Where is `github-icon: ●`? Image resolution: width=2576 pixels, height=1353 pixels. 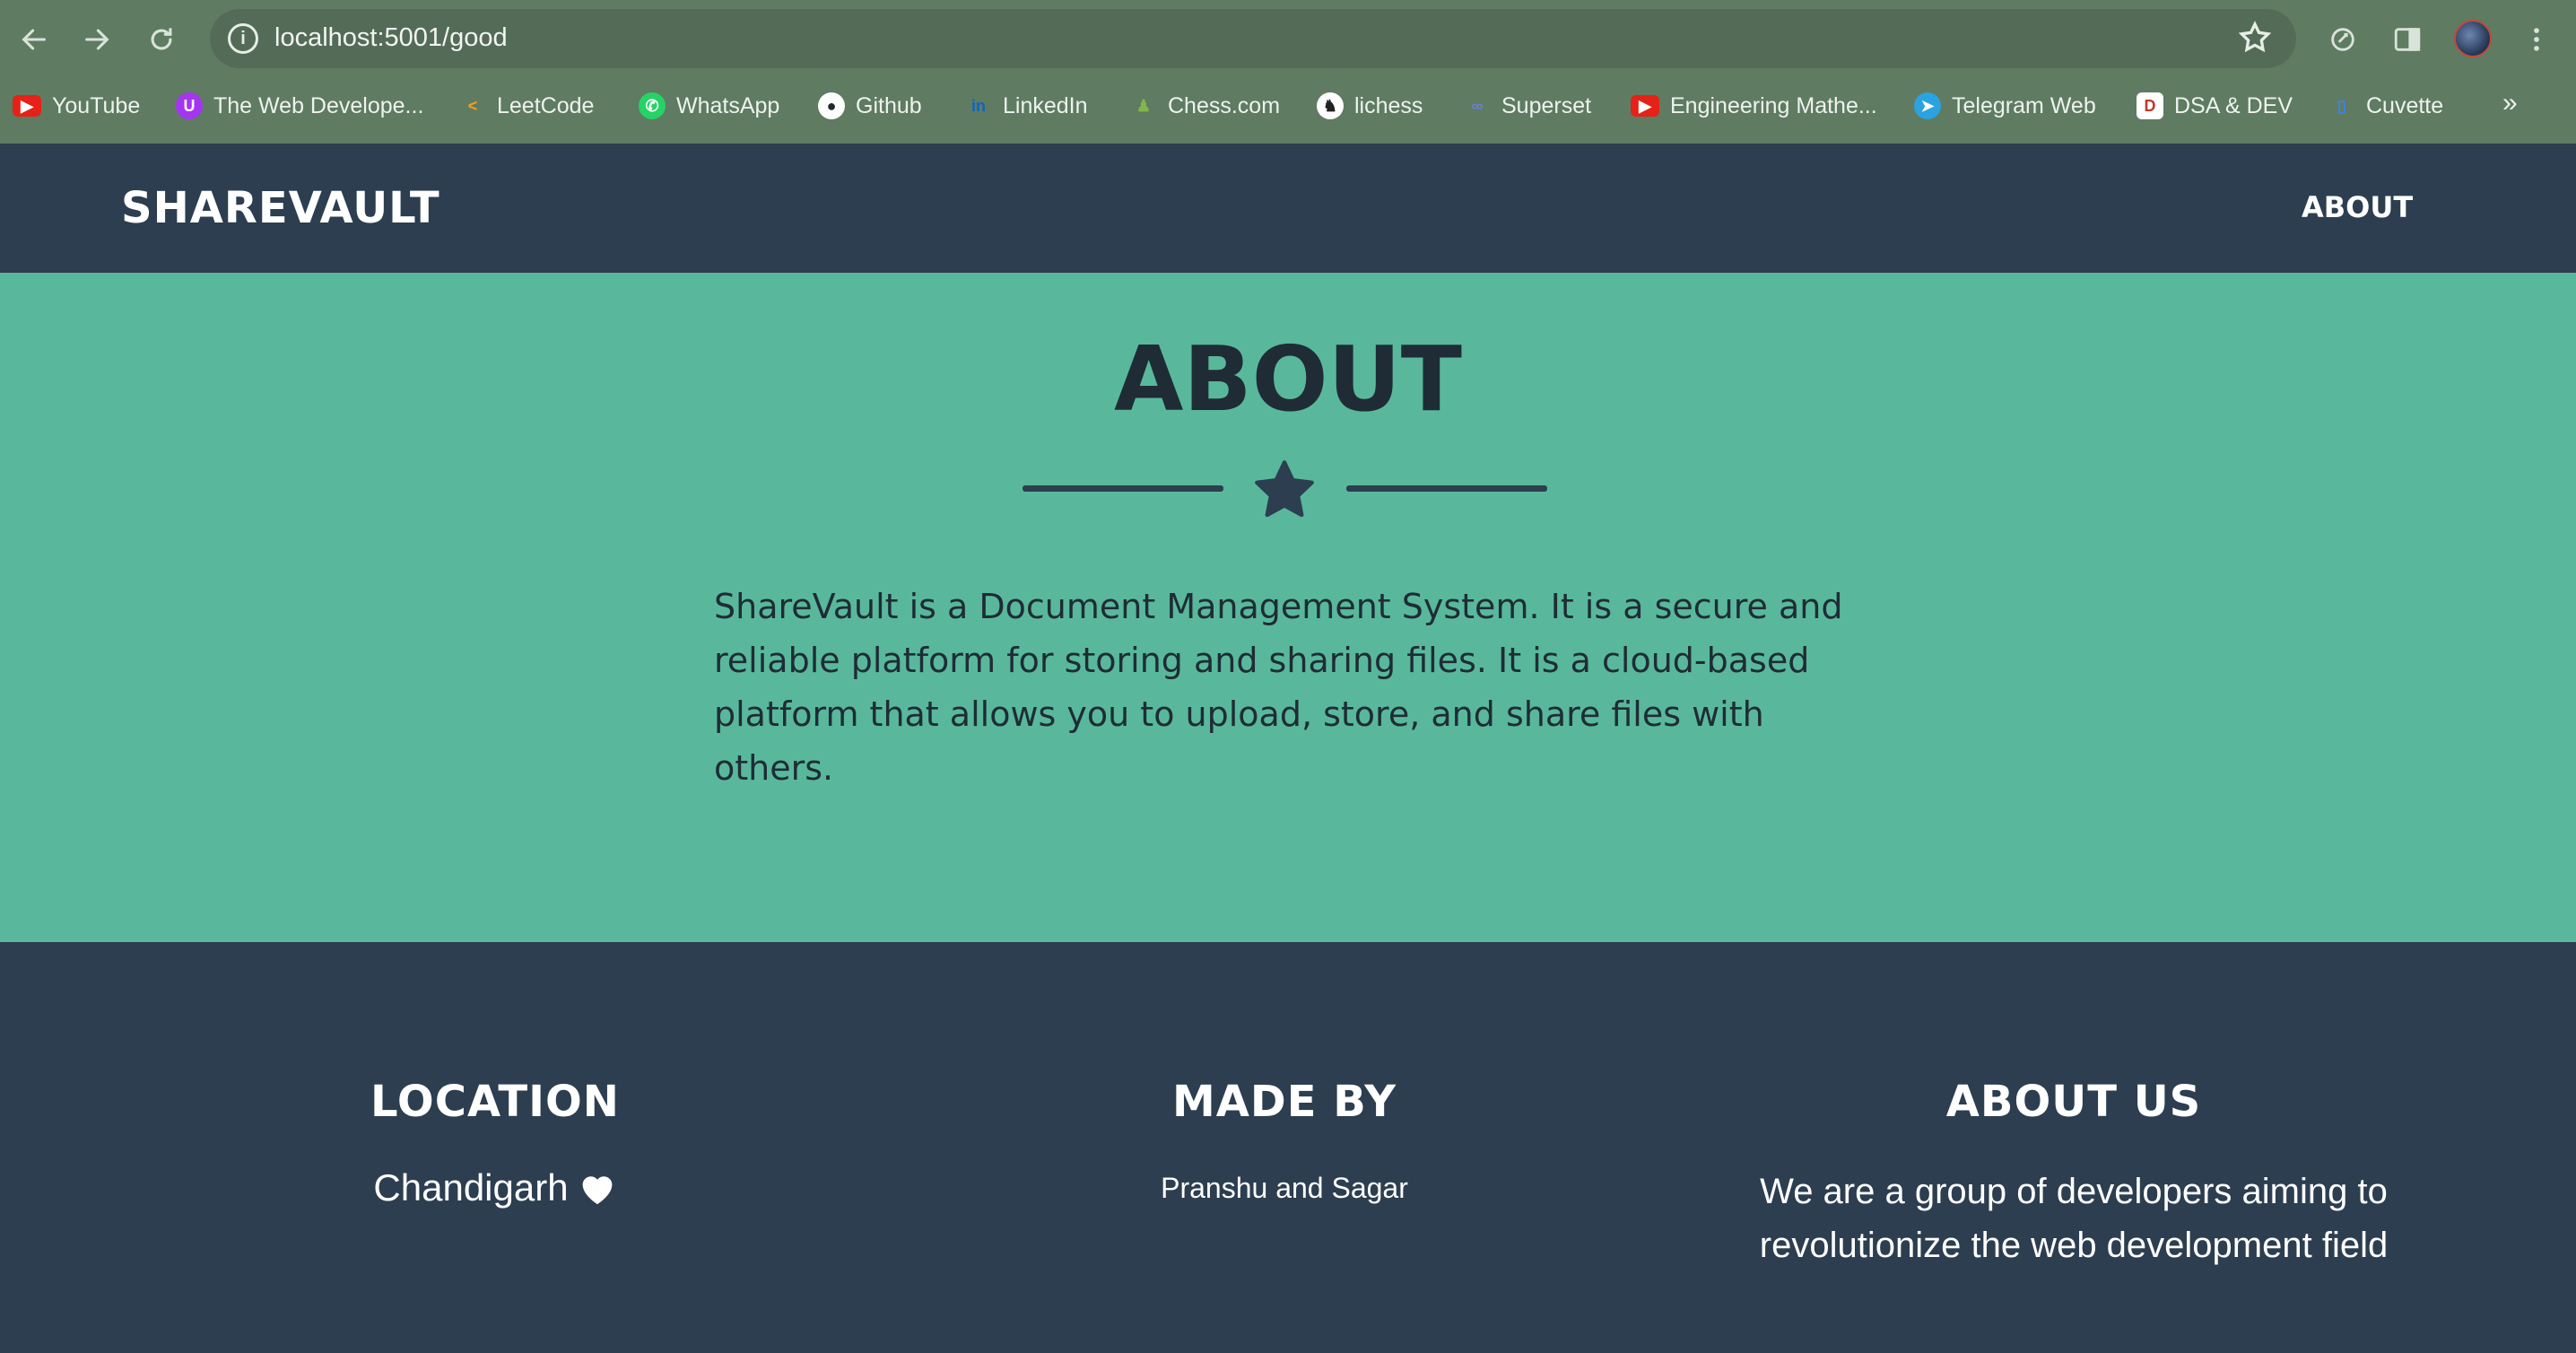 github-icon: ● is located at coordinates (831, 105).